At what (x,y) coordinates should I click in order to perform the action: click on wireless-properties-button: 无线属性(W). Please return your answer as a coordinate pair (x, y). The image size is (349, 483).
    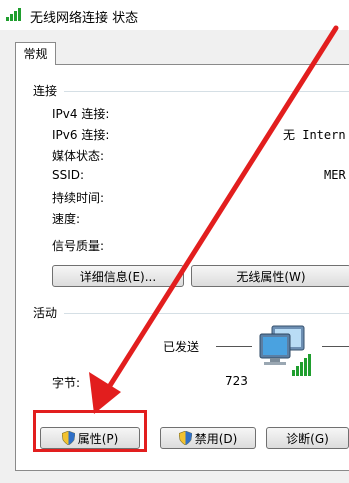
    Looking at the image, I should click on (270, 276).